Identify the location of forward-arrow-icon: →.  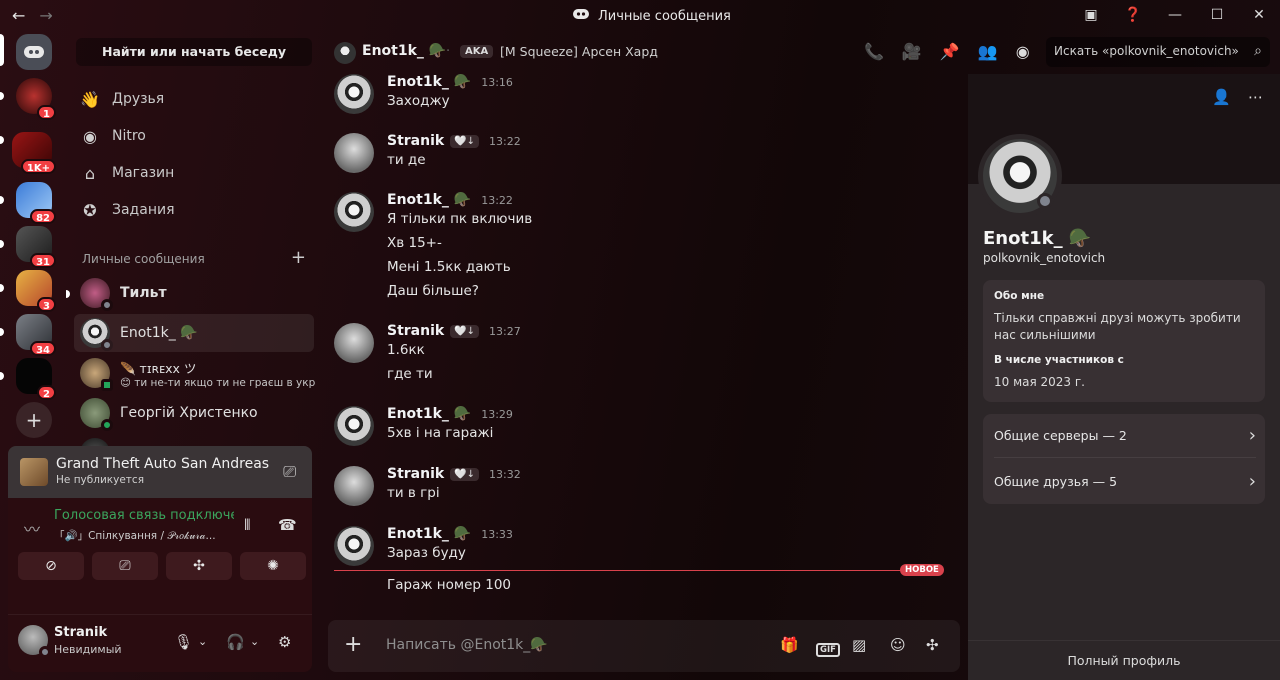
(45, 15).